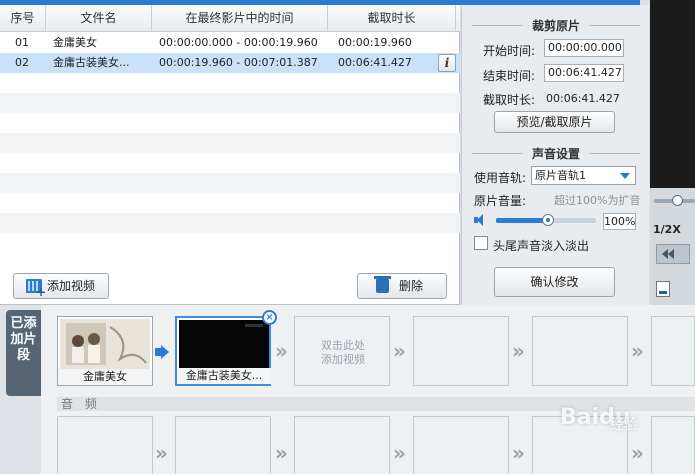  Describe the element at coordinates (556, 25) in the screenshot. I see `trim-section-title: 裁剪原片` at that location.